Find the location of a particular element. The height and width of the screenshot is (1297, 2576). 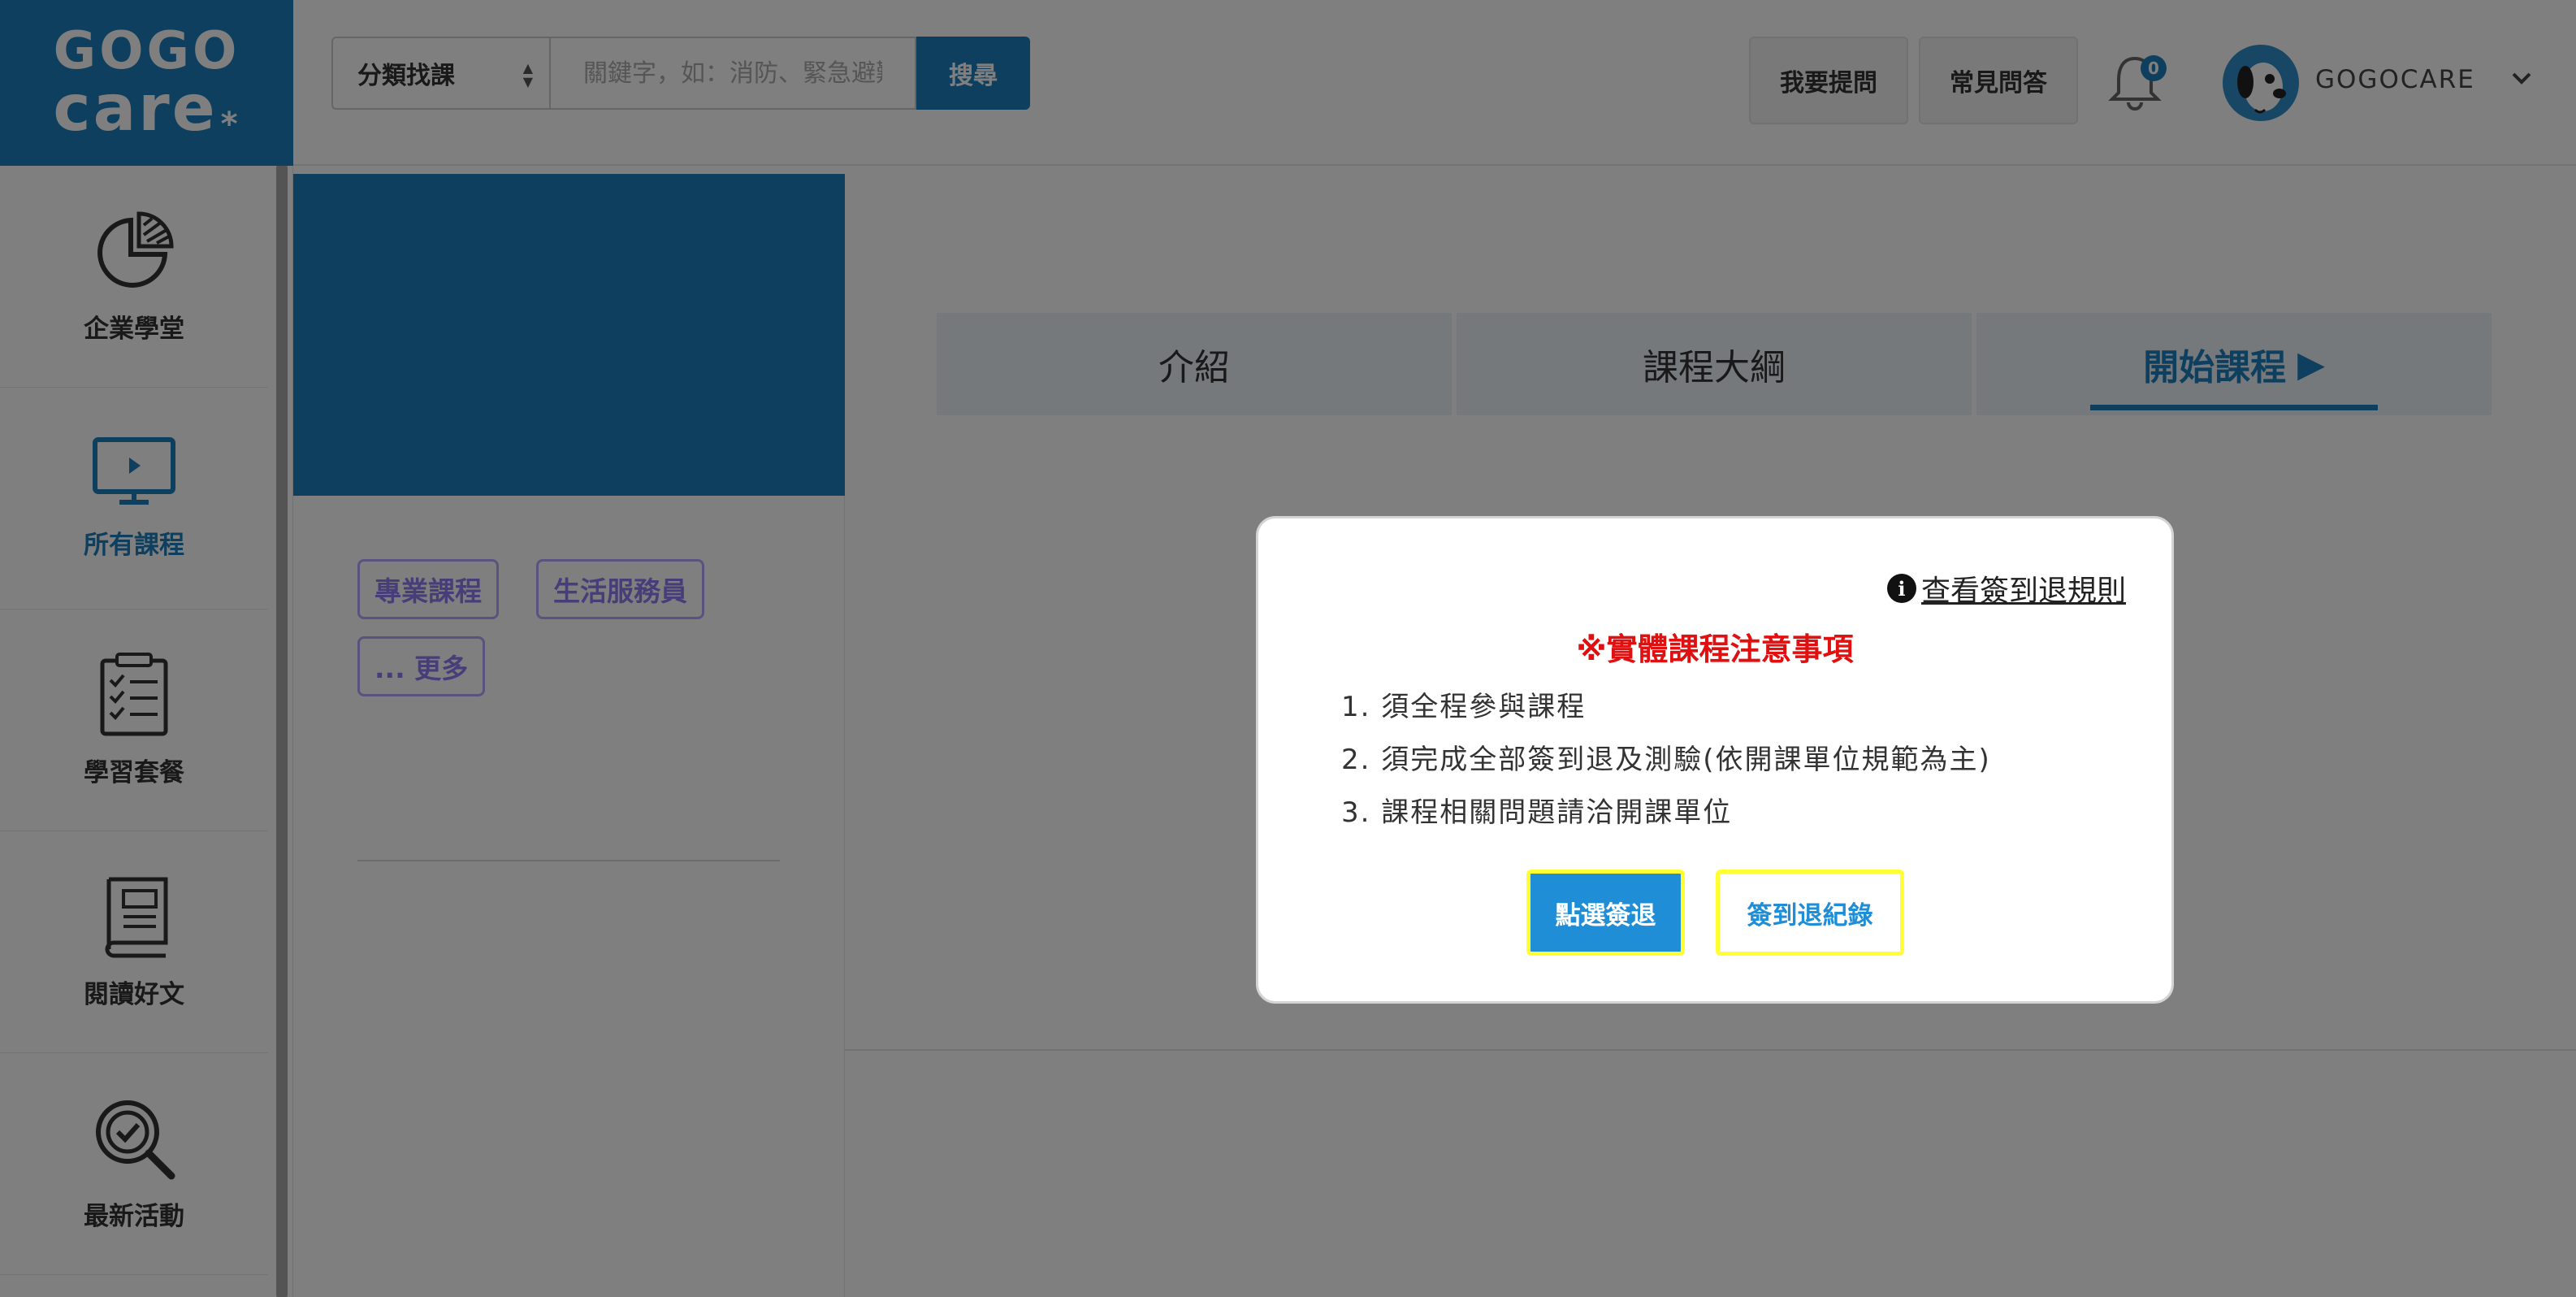

attendance-record-button: 簽到退紀錄 is located at coordinates (1810, 913).